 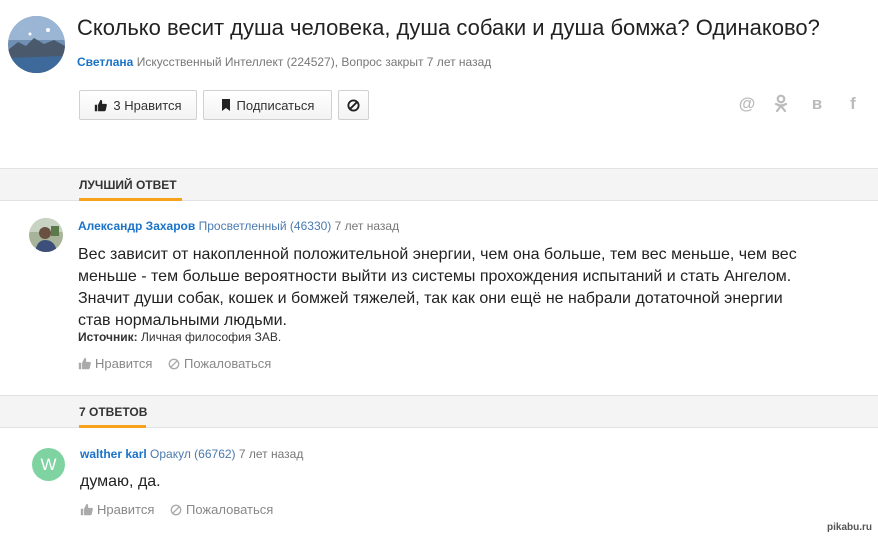 What do you see at coordinates (817, 104) in the screenshot?
I see `share-vk-icon: в` at bounding box center [817, 104].